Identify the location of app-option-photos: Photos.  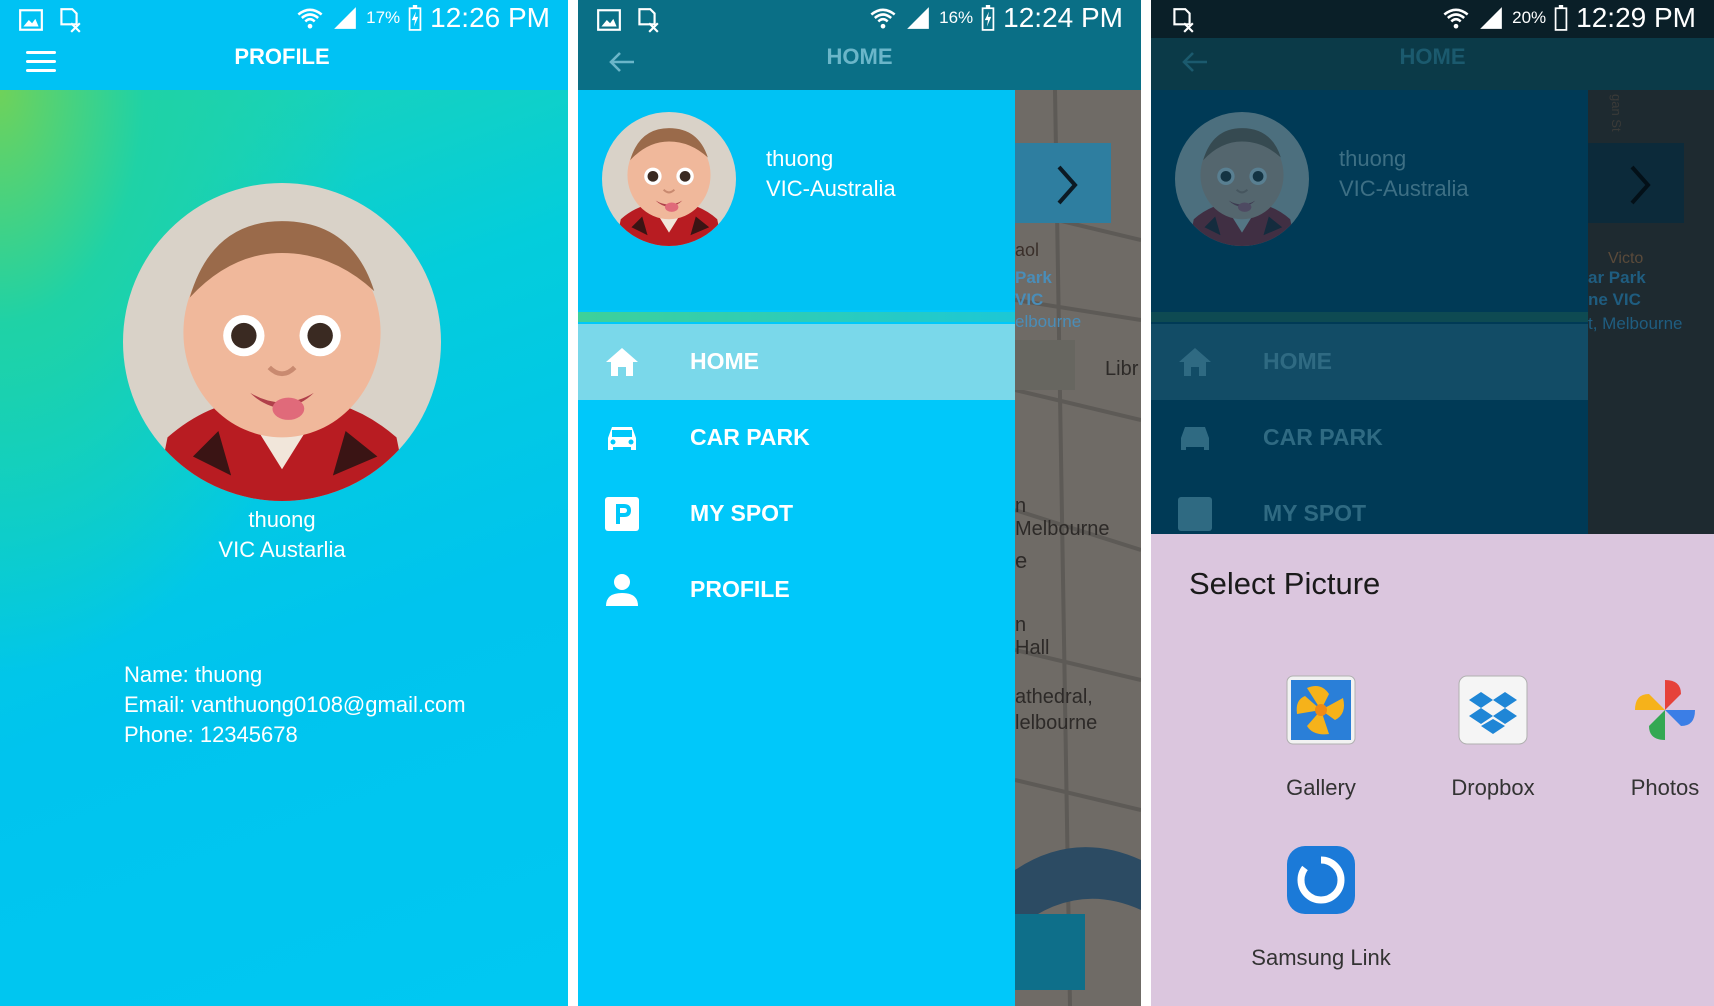
(1647, 737).